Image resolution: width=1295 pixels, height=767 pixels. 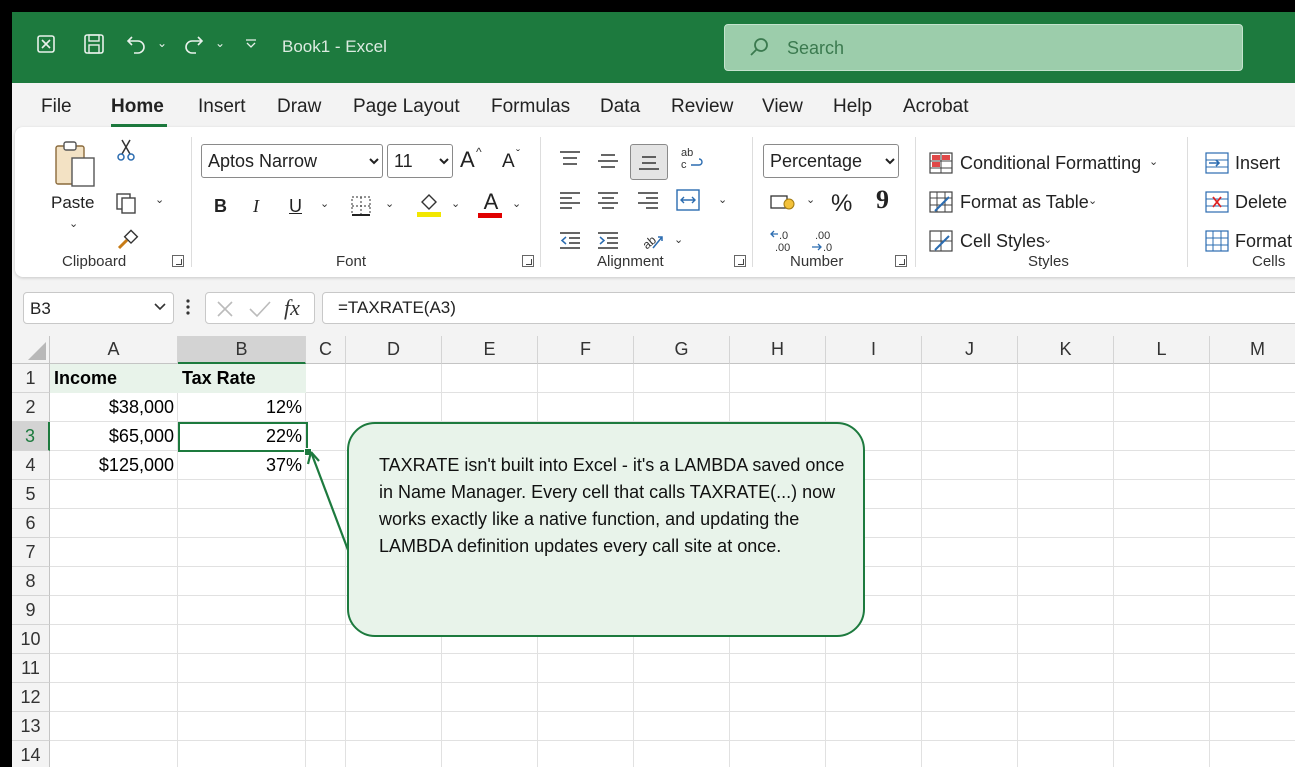 I want to click on orientation-dropdown-icon: ⌄, so click(x=678, y=239).